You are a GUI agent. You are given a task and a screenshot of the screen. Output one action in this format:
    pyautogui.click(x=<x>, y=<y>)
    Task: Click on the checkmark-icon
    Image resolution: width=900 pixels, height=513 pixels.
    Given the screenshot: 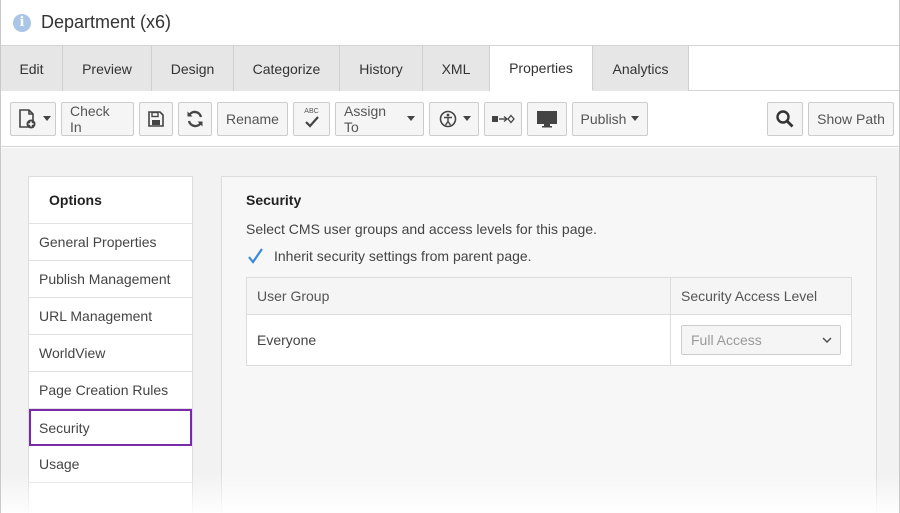 What is the action you would take?
    pyautogui.click(x=255, y=256)
    